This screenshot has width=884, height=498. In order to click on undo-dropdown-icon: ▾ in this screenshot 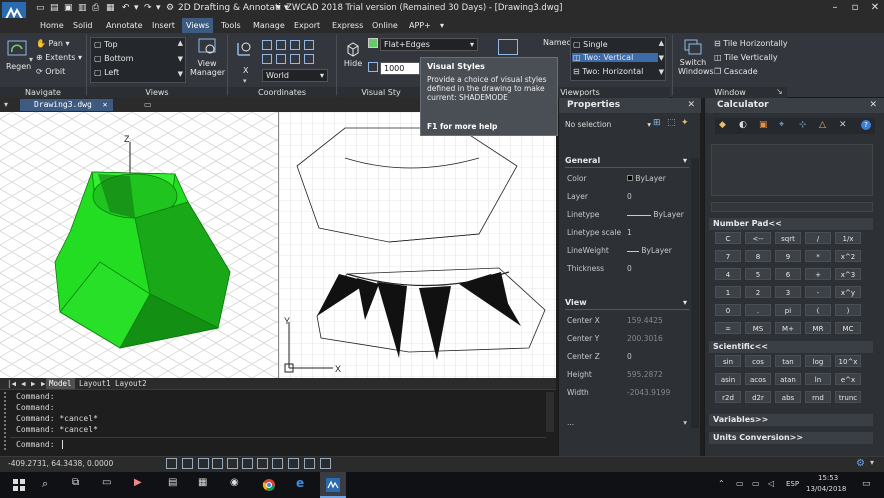, I will do `click(136, 9)`.